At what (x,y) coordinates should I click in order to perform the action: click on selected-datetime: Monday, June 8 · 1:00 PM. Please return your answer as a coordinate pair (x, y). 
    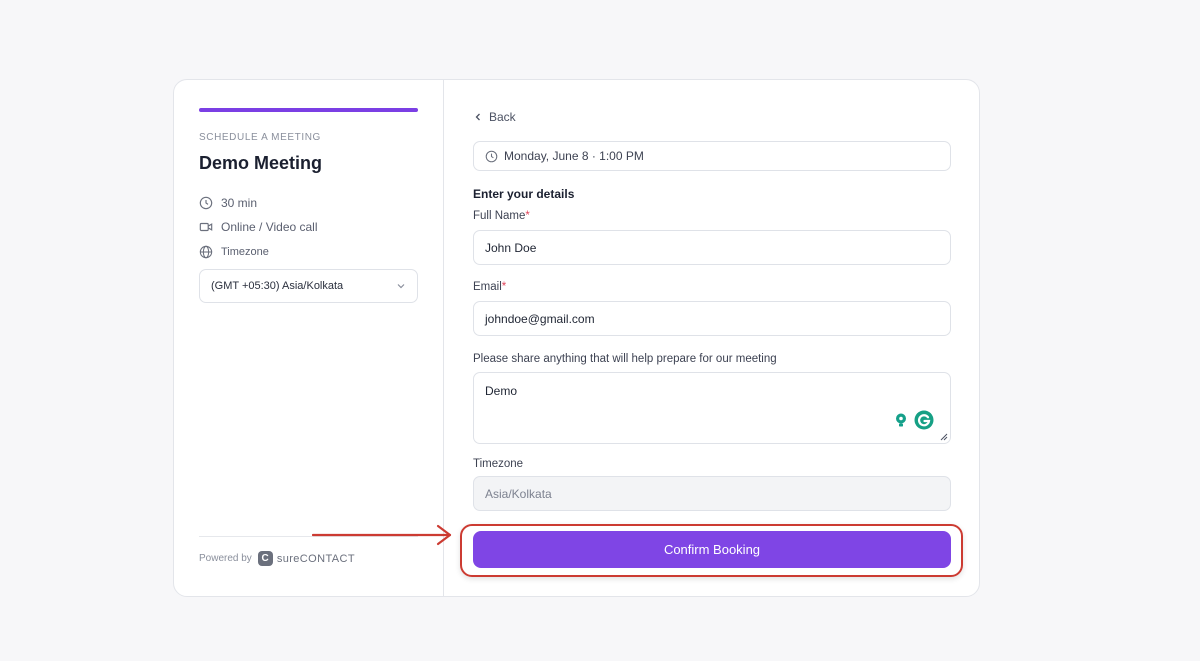
    Looking at the image, I should click on (712, 156).